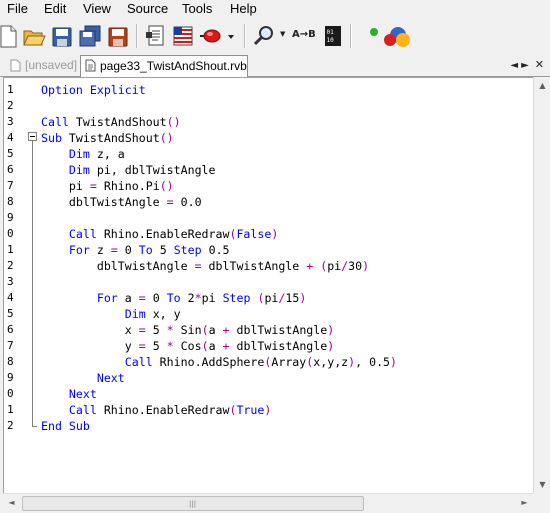 This screenshot has height=513, width=550. I want to click on code-line: Call Rhino.EnableRedraw(False), so click(159, 234).